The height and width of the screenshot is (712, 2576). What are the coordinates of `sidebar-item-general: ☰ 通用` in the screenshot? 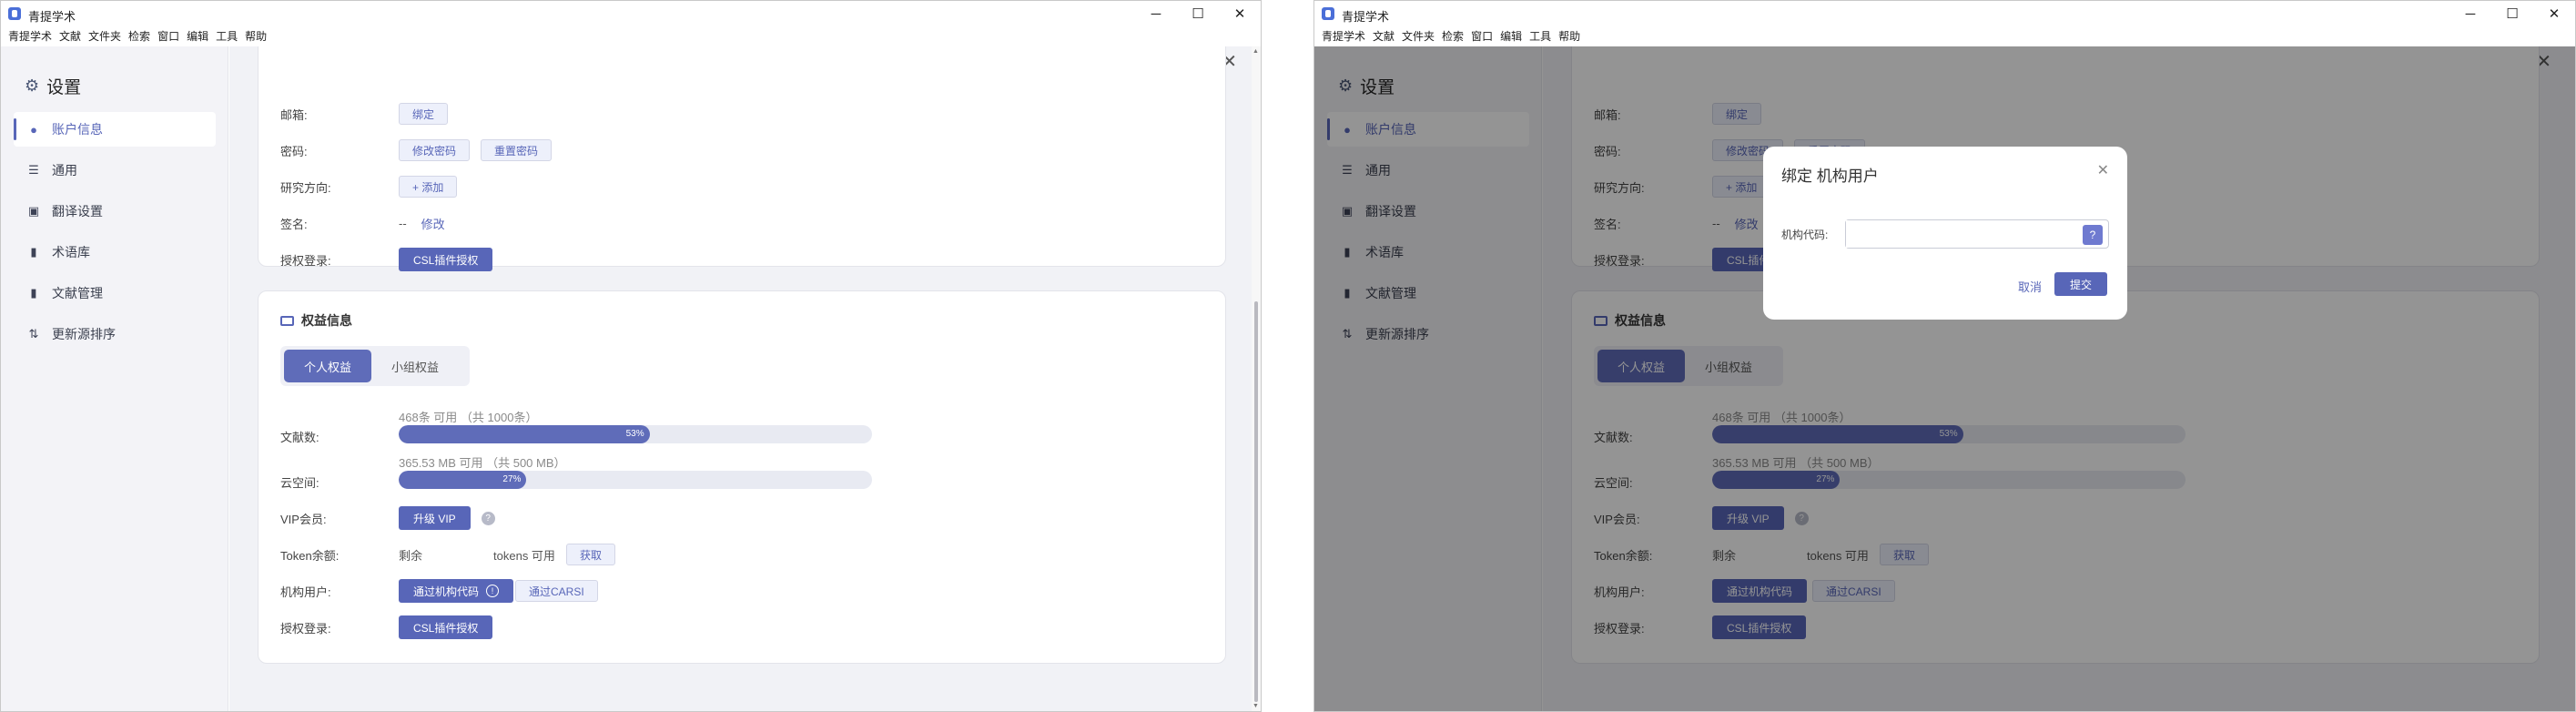 It's located at (115, 170).